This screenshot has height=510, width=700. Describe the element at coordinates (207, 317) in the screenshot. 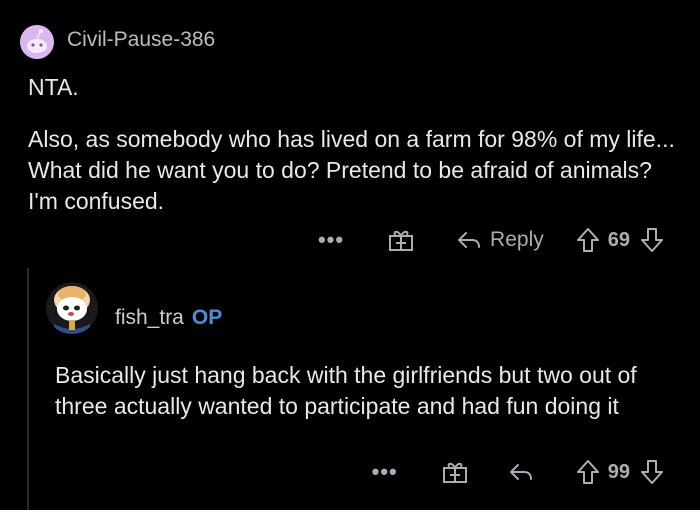

I see `op-badge: OP` at that location.